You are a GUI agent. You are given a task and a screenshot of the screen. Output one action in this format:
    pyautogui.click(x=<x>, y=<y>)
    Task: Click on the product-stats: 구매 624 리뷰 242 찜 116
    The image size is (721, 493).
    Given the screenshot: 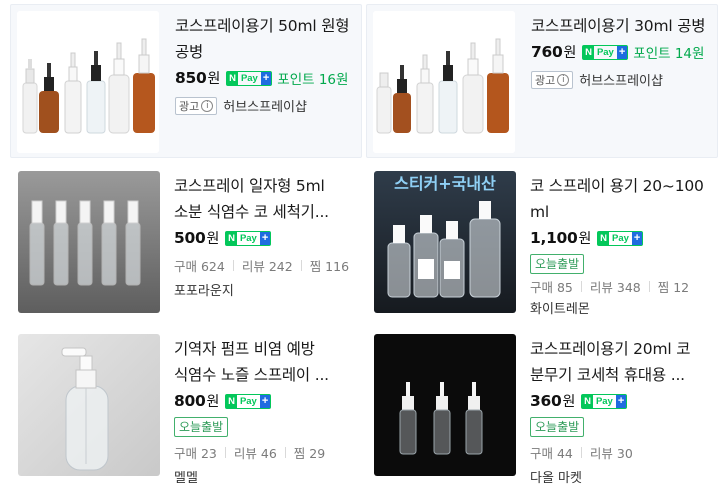 What is the action you would take?
    pyautogui.click(x=266, y=265)
    